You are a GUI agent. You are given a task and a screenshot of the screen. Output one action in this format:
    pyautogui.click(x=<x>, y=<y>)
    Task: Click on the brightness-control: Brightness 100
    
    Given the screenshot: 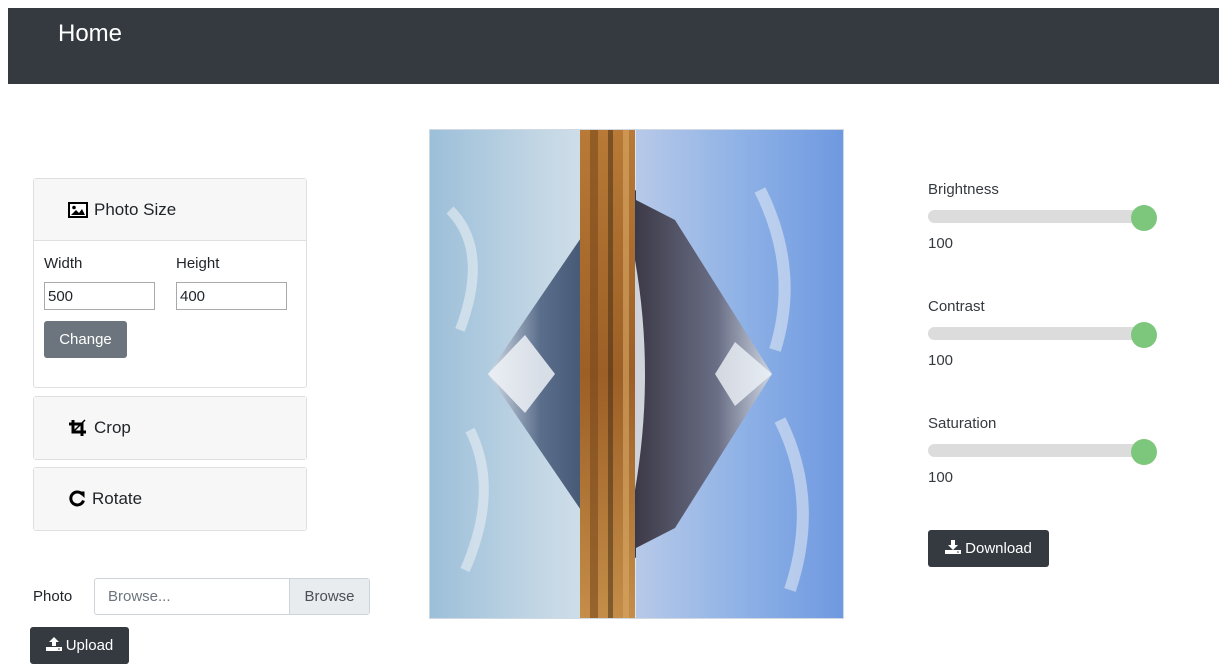 What is the action you would take?
    pyautogui.click(x=1042, y=216)
    